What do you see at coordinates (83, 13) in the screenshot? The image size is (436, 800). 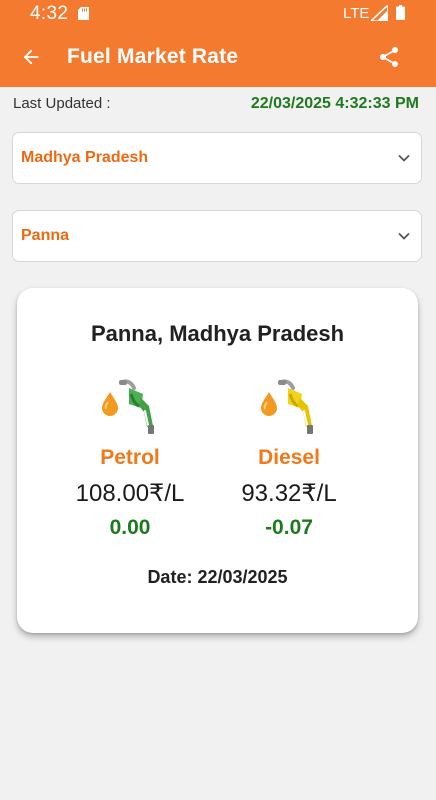 I see `sd-card-icon` at bounding box center [83, 13].